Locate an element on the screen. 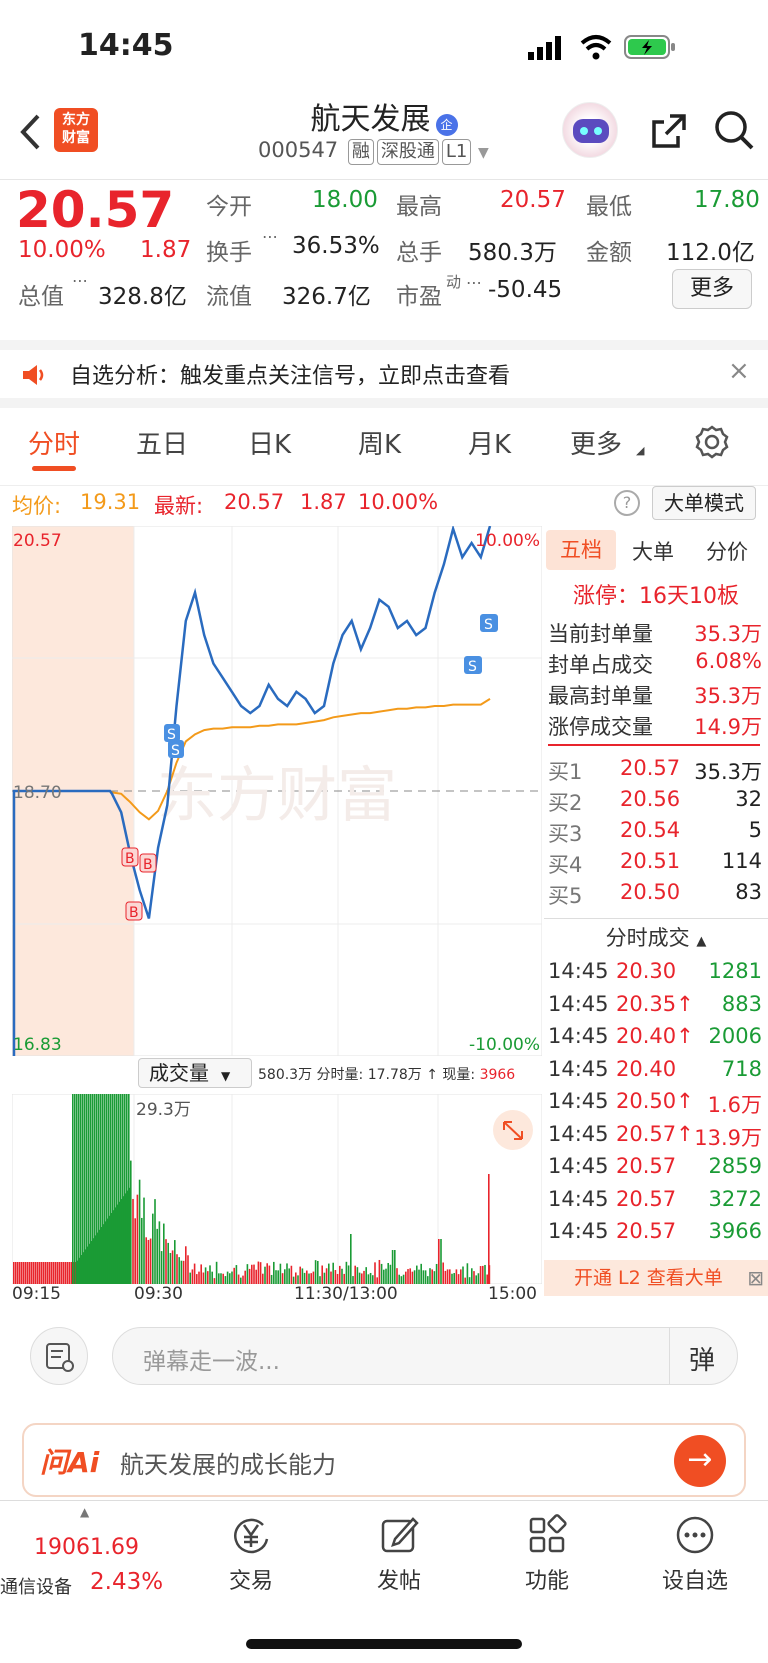 The height and width of the screenshot is (1663, 768). signal-icon is located at coordinates (544, 48).